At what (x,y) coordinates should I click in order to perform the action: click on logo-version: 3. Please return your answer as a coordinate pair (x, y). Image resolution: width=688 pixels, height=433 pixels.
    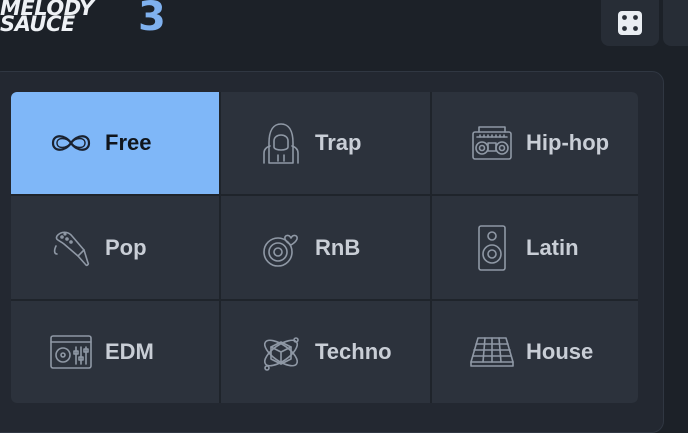
    Looking at the image, I should click on (152, 20).